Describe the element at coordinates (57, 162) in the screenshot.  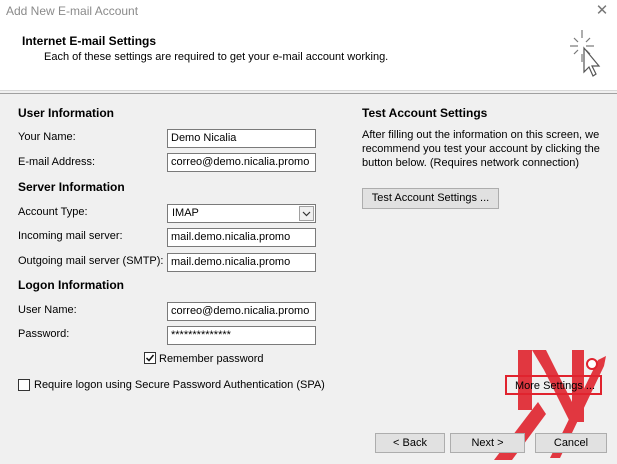
I see `email-address-label: E-mail Address:` at that location.